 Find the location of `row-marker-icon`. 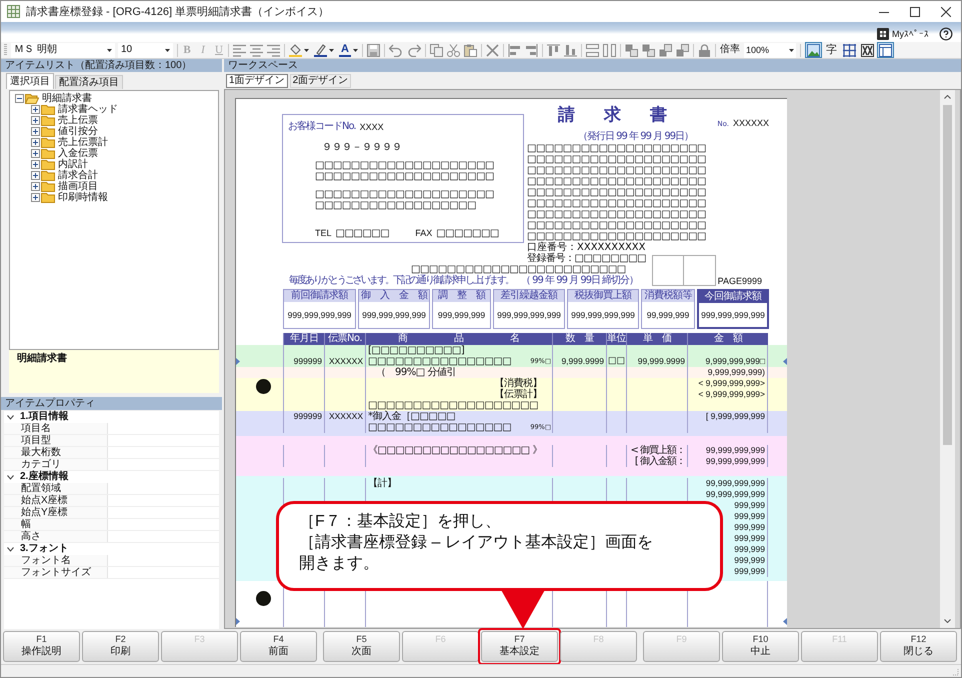

row-marker-icon is located at coordinates (238, 621).